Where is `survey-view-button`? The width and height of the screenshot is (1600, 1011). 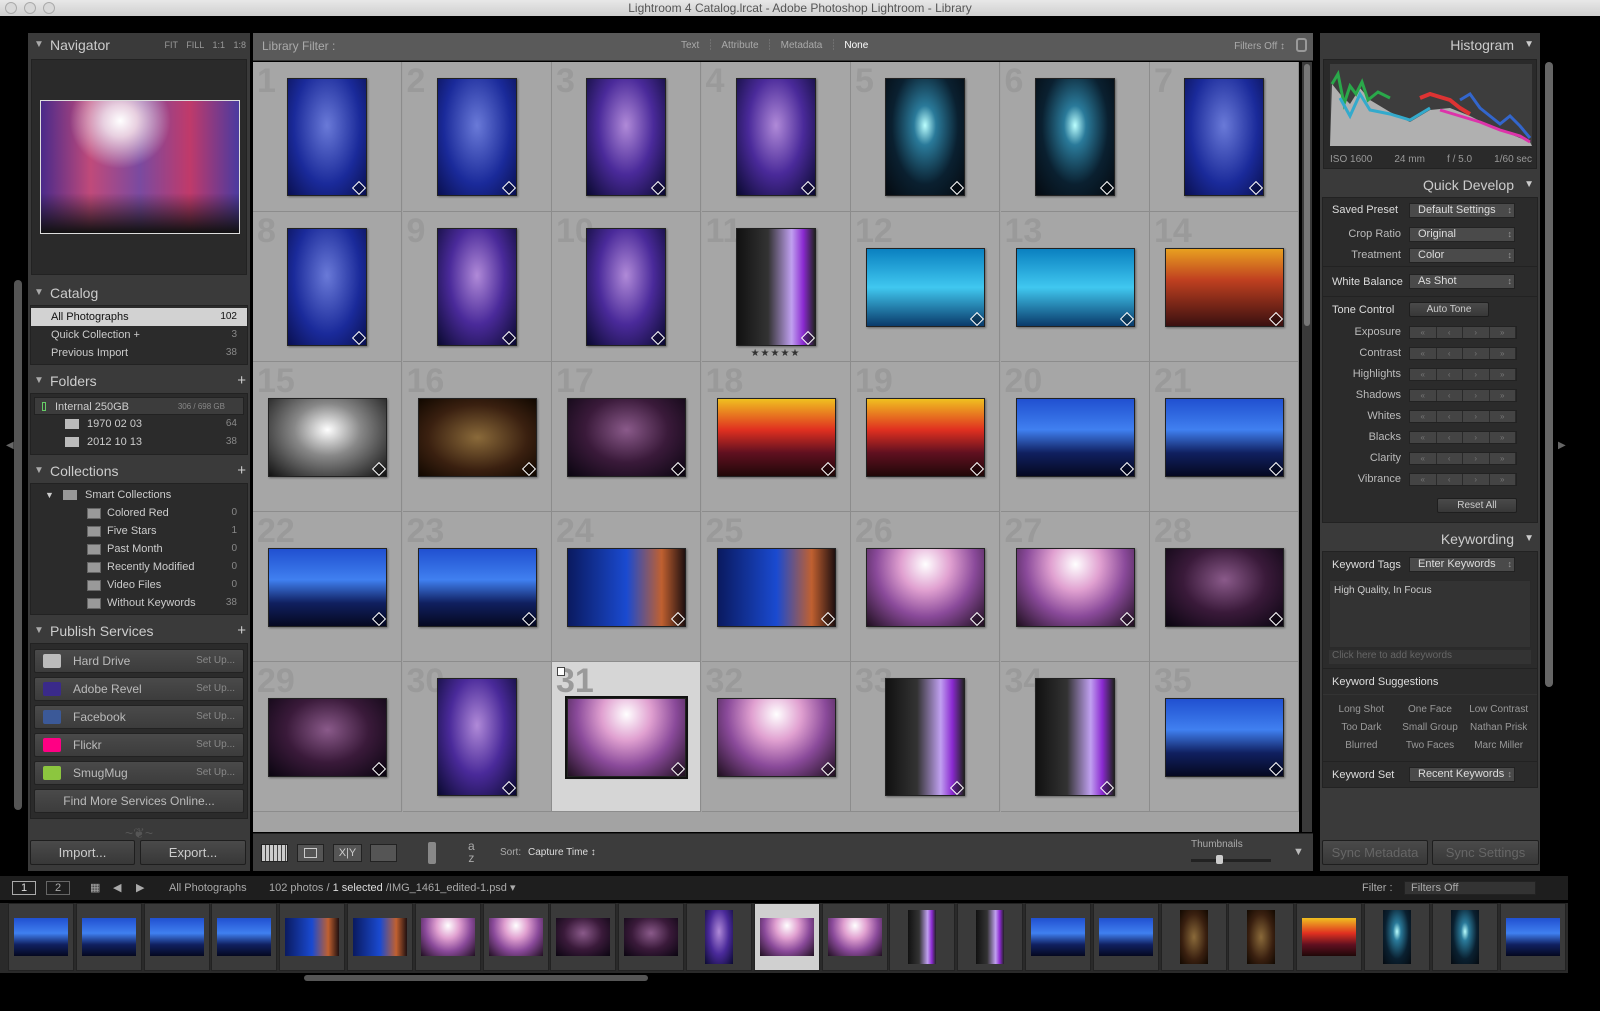
survey-view-button is located at coordinates (383, 853).